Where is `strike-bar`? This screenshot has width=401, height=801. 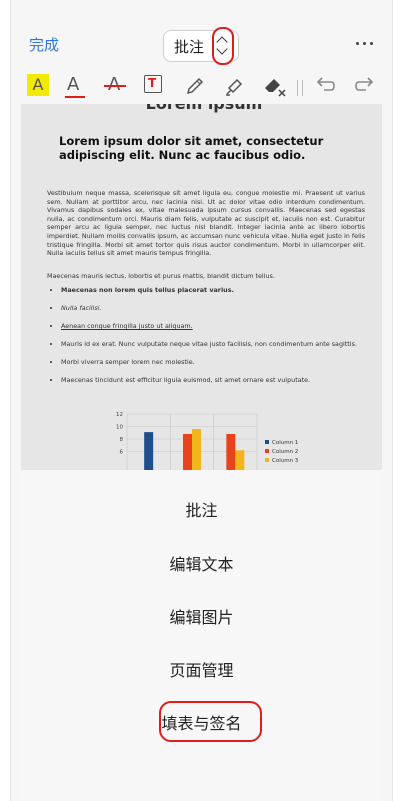
strike-bar is located at coordinates (115, 86).